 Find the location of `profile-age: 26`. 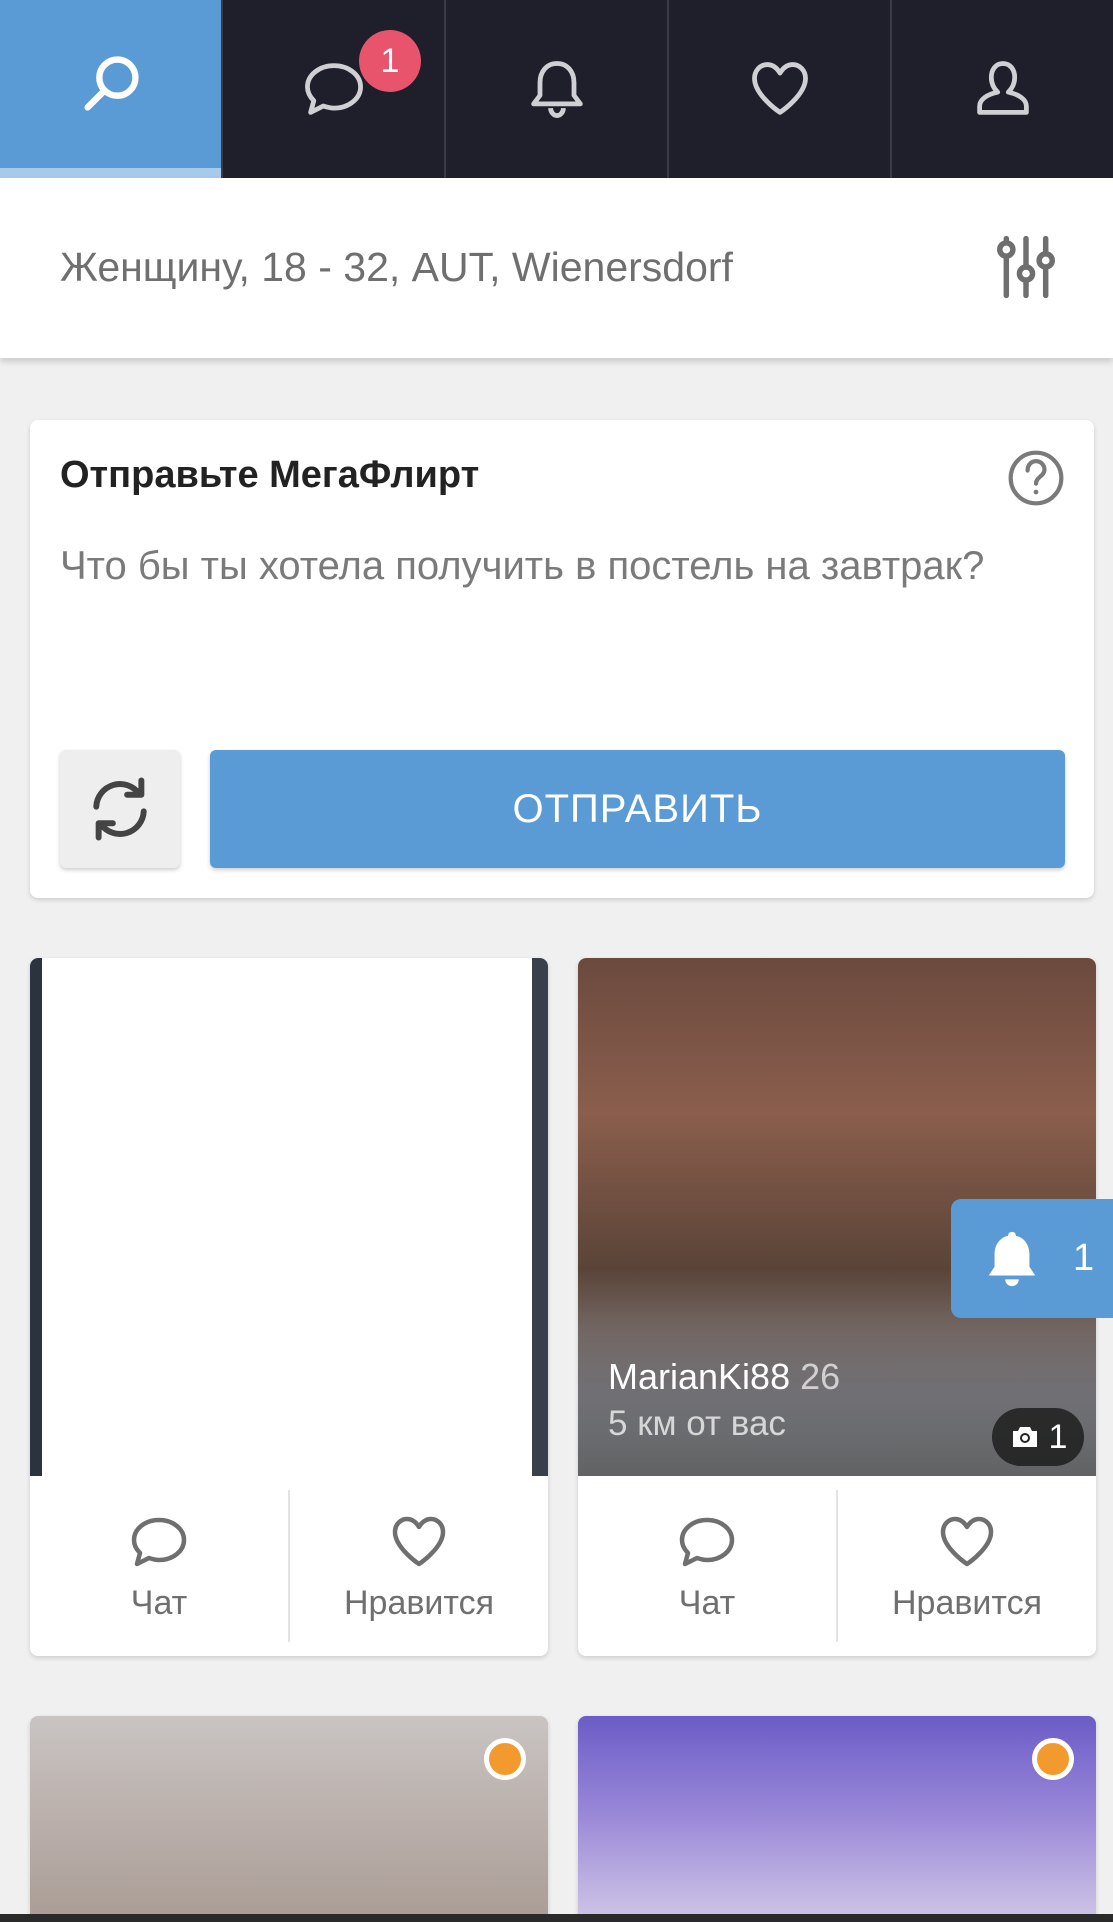

profile-age: 26 is located at coordinates (820, 1376).